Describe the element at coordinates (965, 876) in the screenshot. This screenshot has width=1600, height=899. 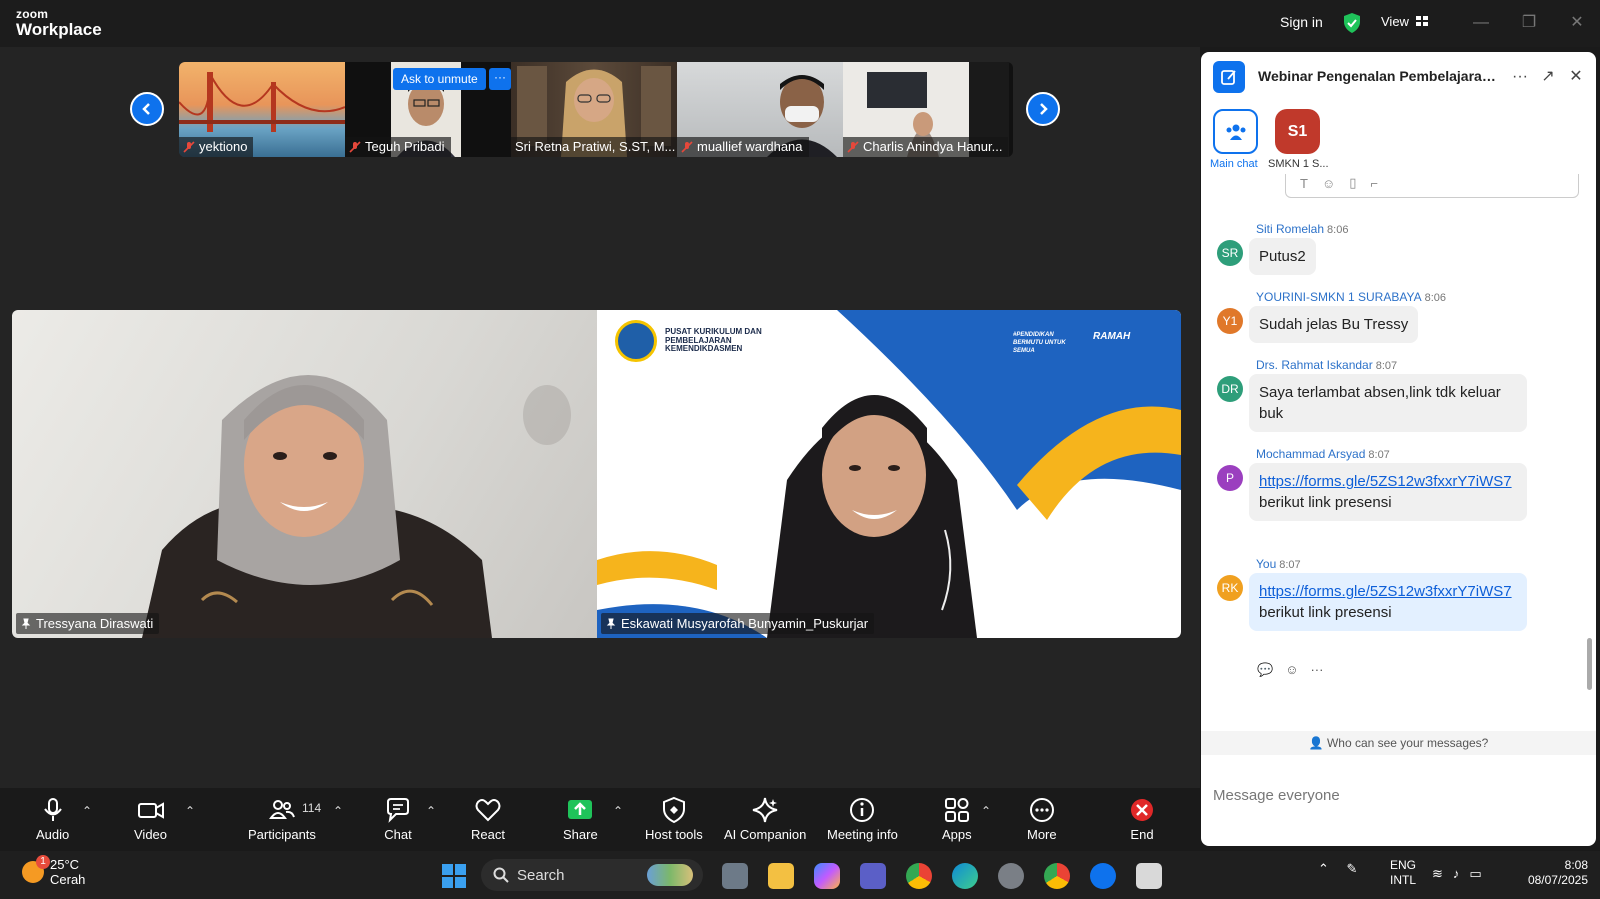
I see `edge-icon` at that location.